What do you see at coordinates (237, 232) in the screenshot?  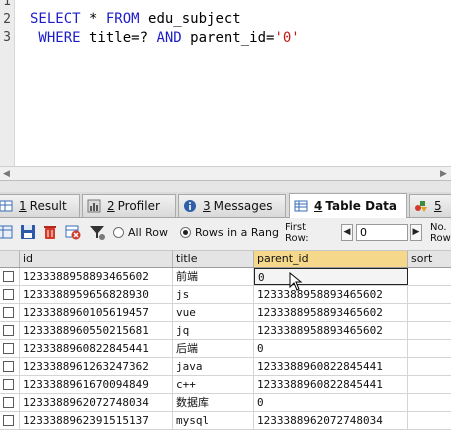 I see `rows-in-range-label: Rows in a Rang` at bounding box center [237, 232].